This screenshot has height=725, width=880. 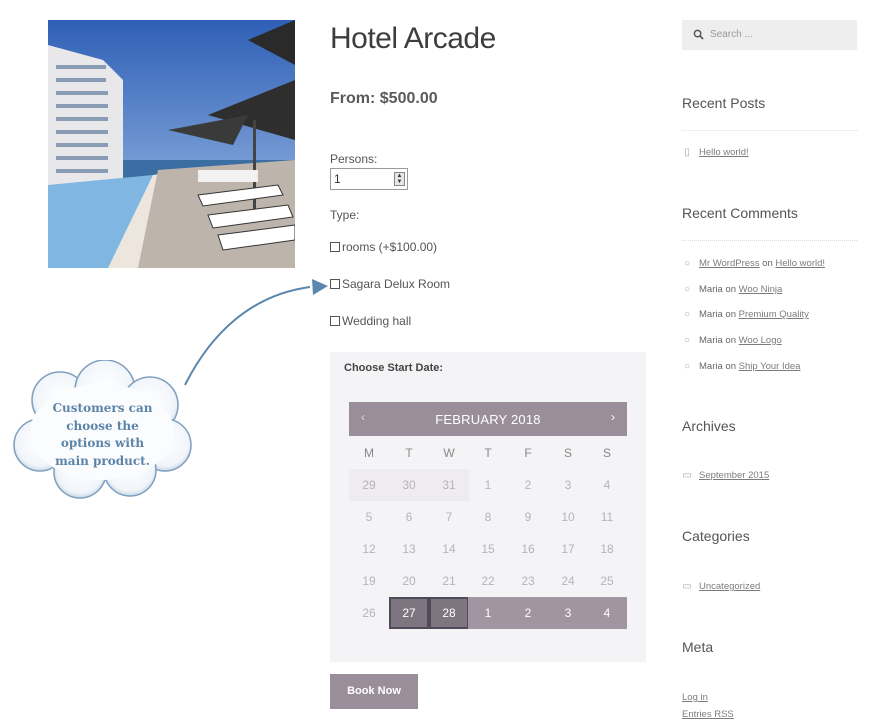 What do you see at coordinates (369, 485) in the screenshot?
I see `calendar-day: 29` at bounding box center [369, 485].